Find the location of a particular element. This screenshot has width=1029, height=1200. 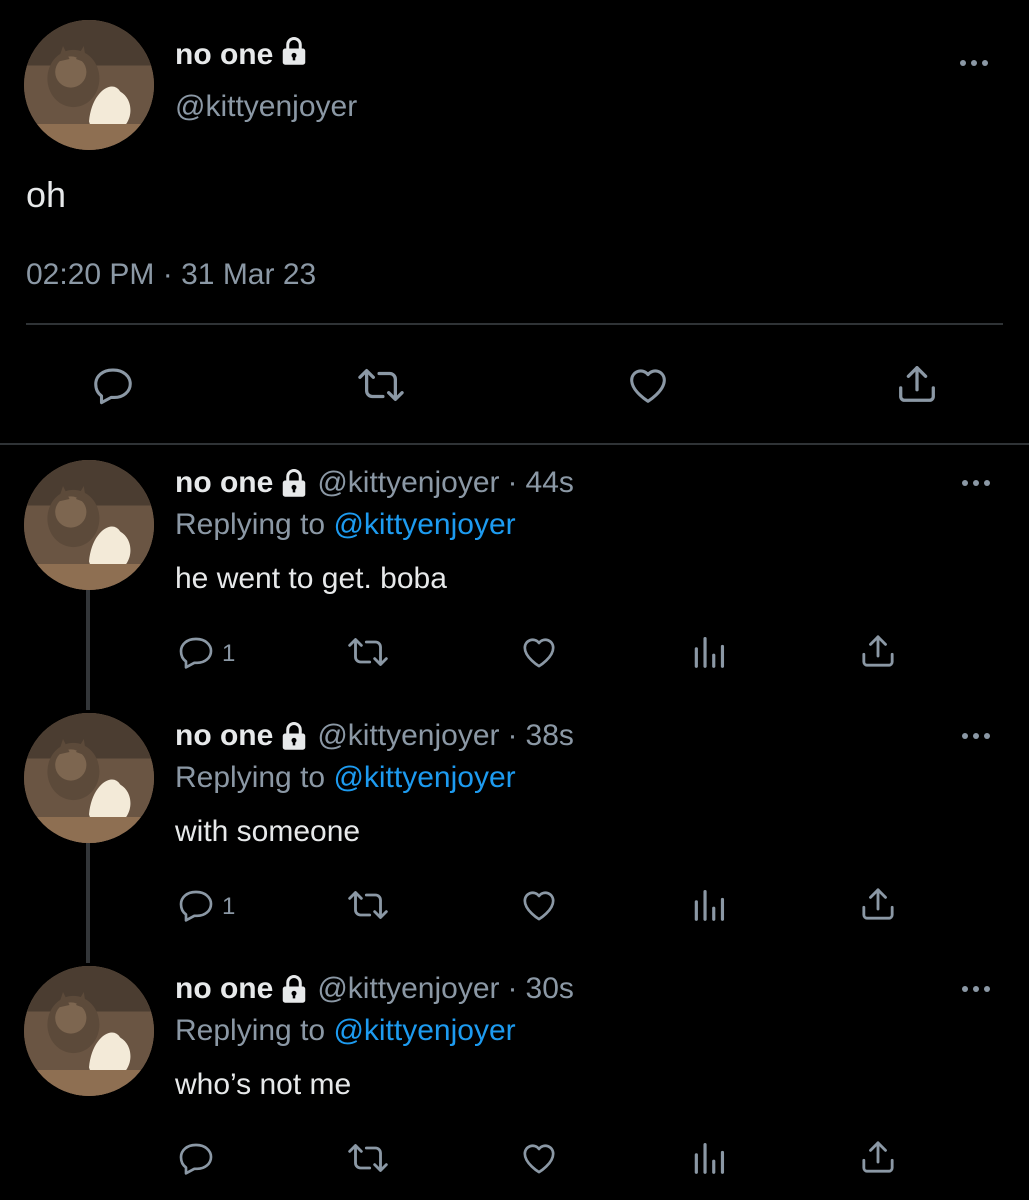

reply-header: no one @kittyenjoyer · 44s is located at coordinates (374, 483).